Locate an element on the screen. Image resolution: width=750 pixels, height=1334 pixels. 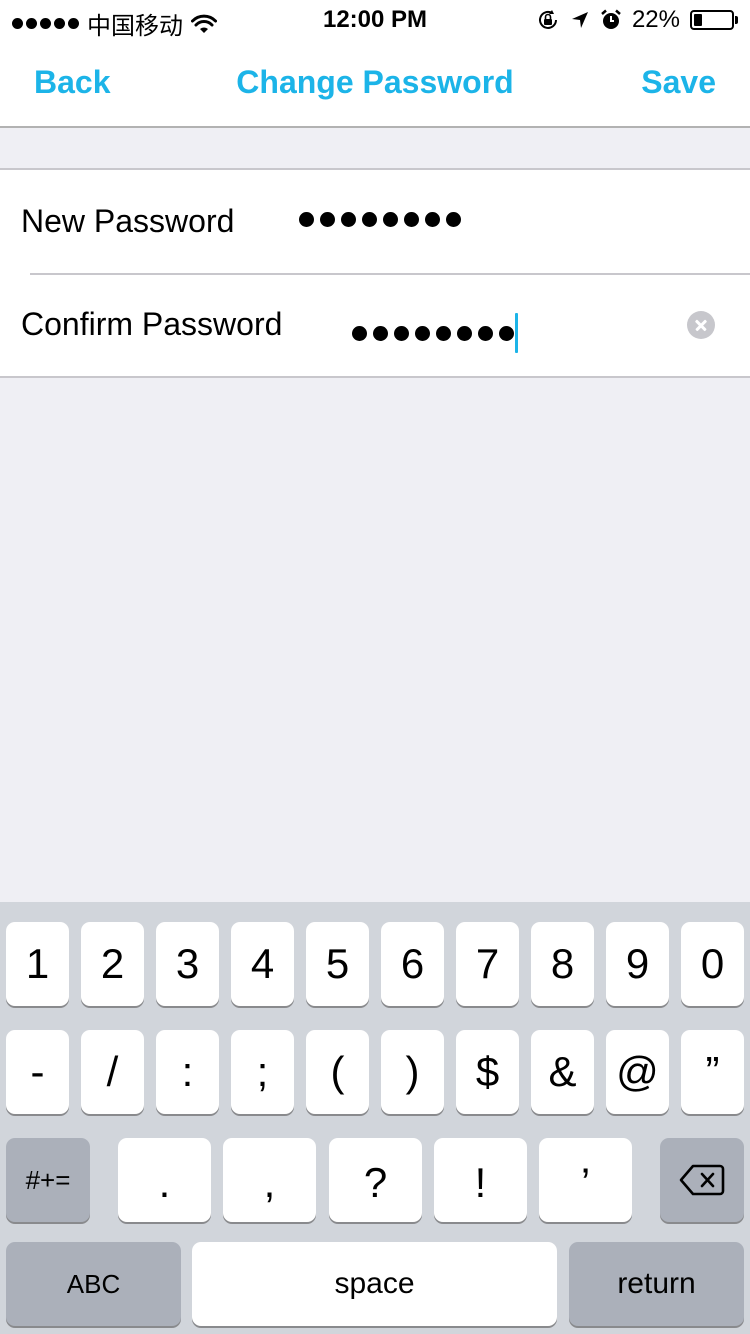
key-label: ’ is located at coordinates (585, 1182).